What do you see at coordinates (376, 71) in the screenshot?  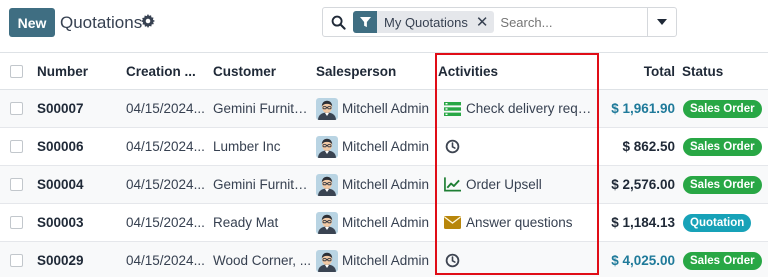 I see `column-header-salesperson: Salesperson` at bounding box center [376, 71].